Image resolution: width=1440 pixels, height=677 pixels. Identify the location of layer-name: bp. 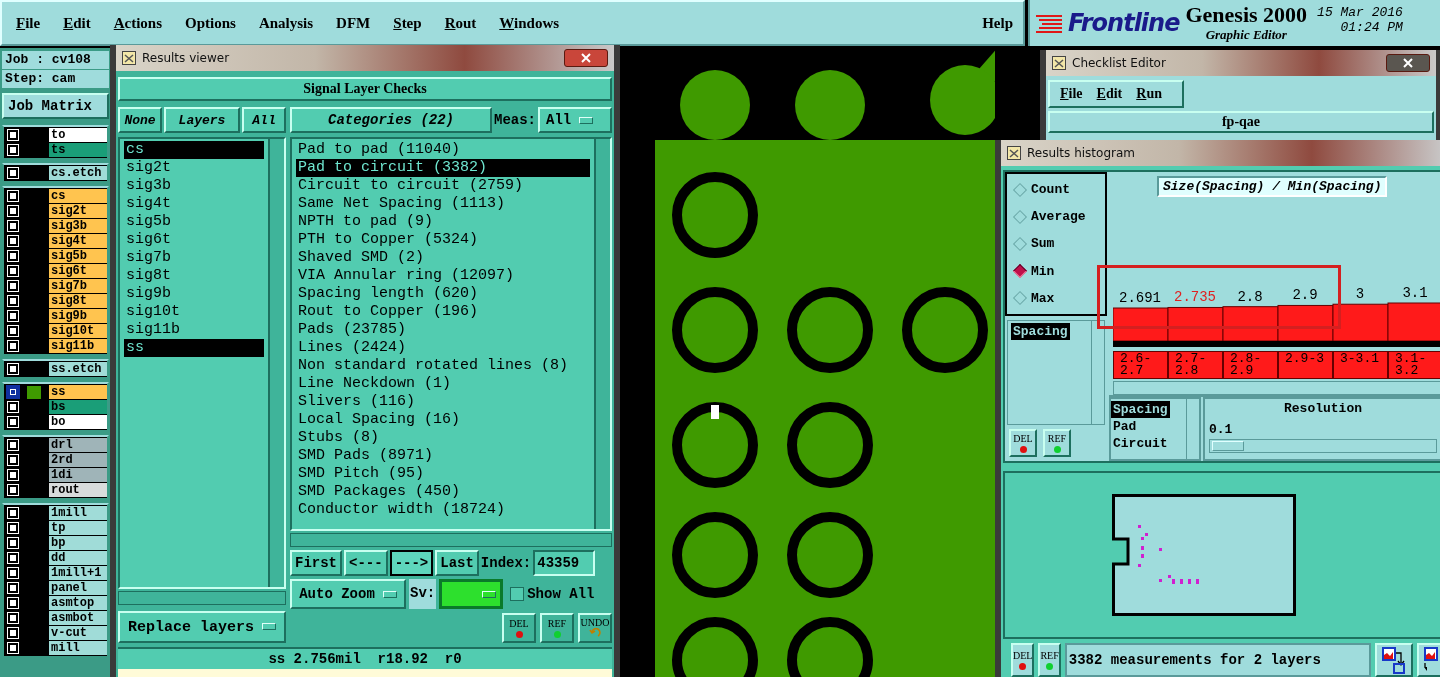
(78, 543).